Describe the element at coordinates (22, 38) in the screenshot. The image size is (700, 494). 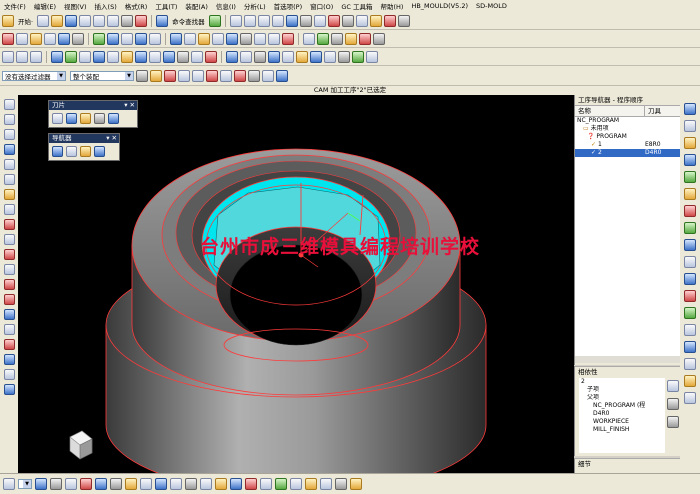
I see `create-tool-icon` at that location.